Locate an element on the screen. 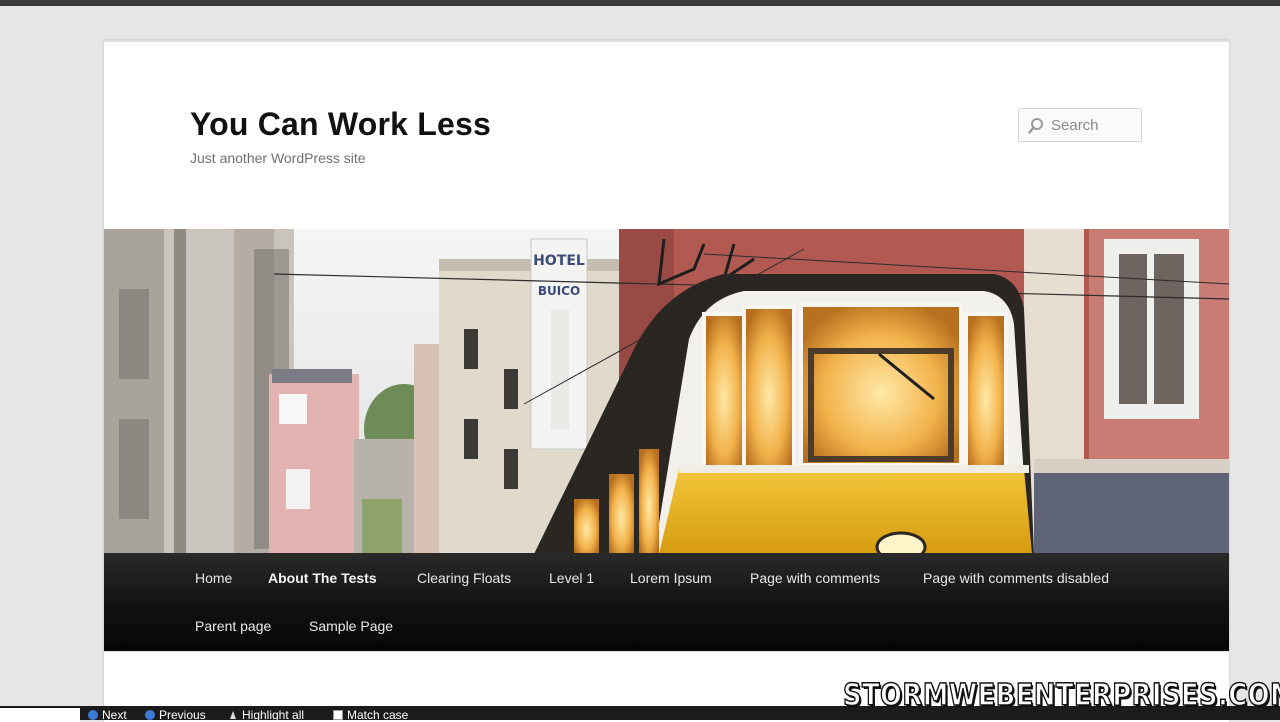  nav-item-about-the-tests: About The Tests is located at coordinates (322, 578).